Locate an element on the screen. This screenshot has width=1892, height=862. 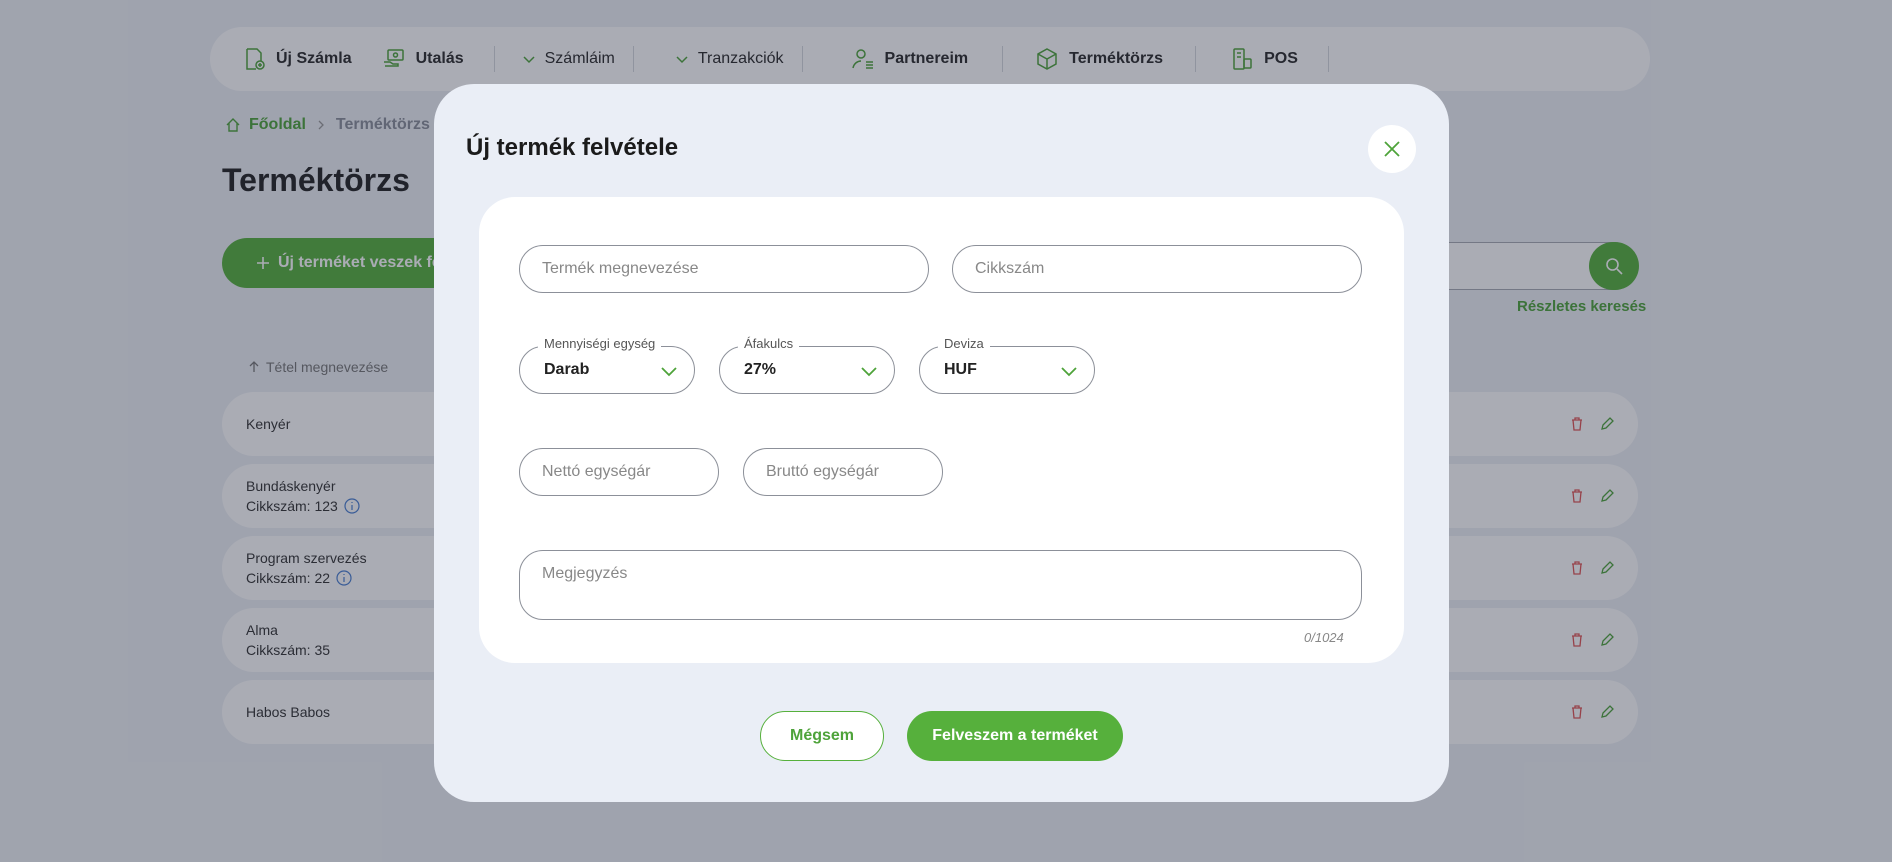
vat-label: Áfakulcs is located at coordinates (769, 343).